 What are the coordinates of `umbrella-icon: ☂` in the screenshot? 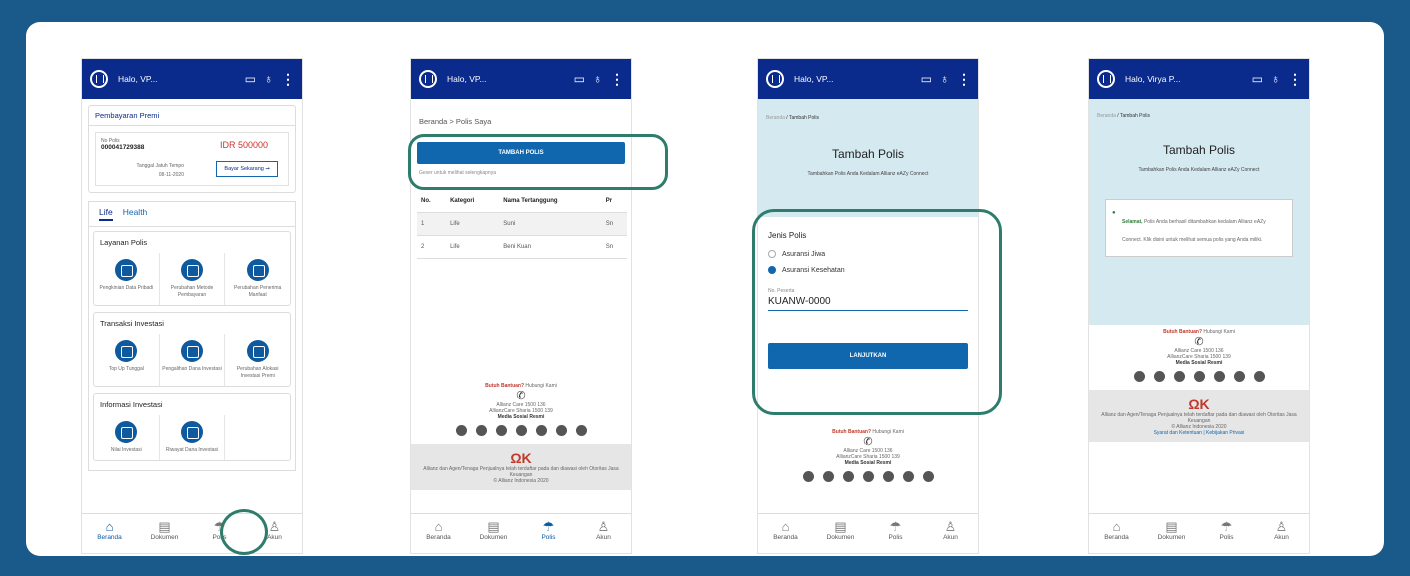 It's located at (895, 526).